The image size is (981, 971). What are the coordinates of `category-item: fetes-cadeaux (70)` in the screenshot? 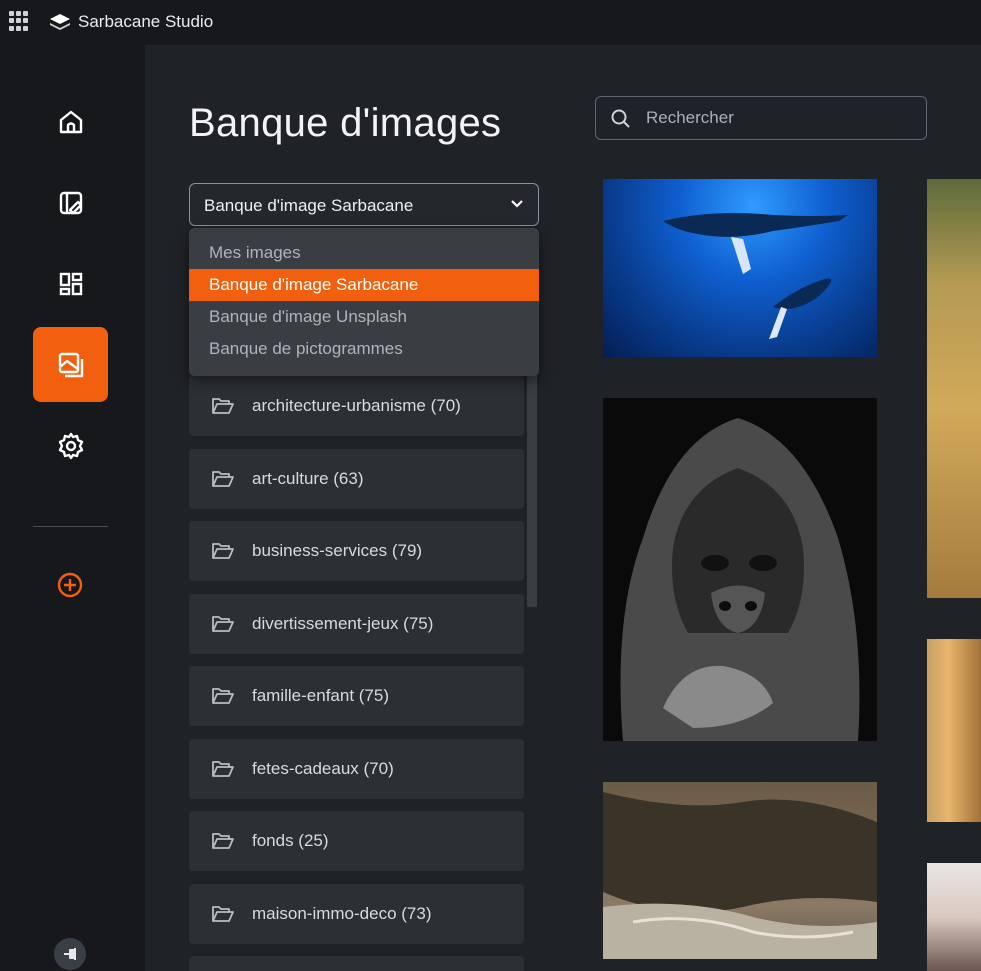 It's located at (356, 769).